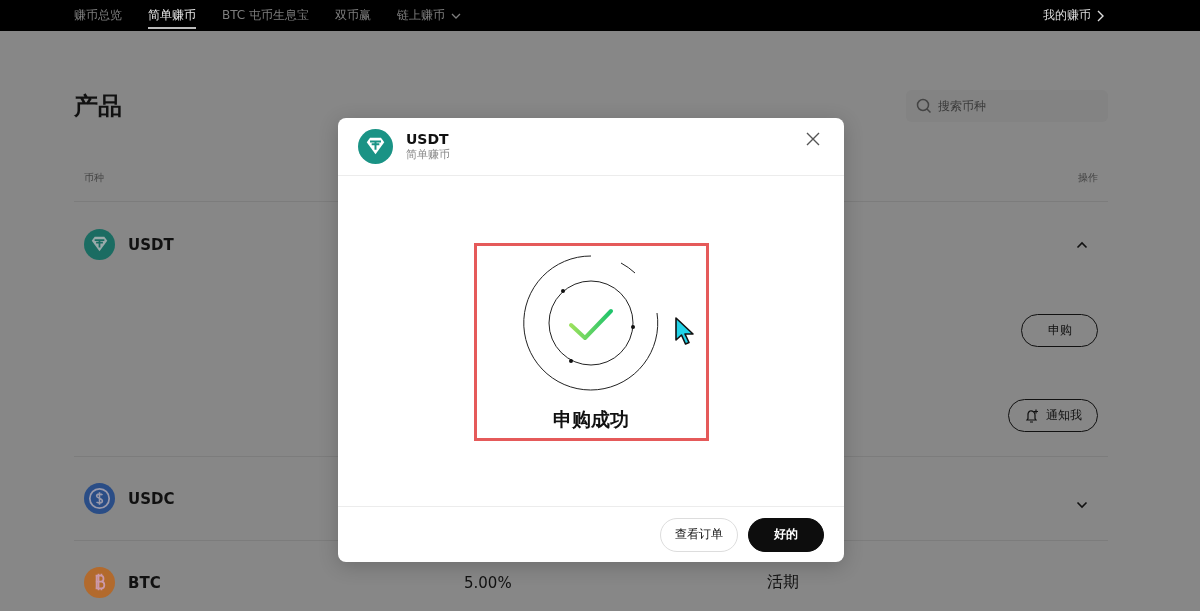 The image size is (1200, 611). I want to click on nav-tab: 双币赢, so click(353, 15).